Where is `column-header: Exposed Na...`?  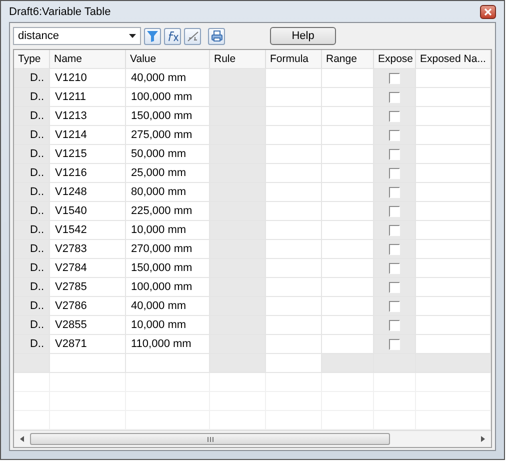
column-header: Exposed Na... is located at coordinates (453, 59).